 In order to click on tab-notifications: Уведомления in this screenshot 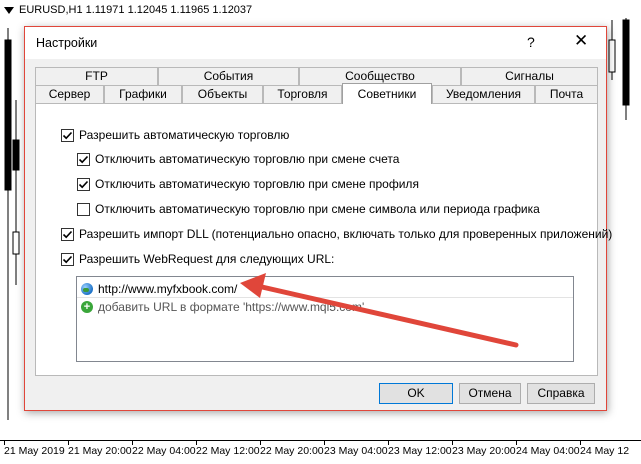, I will do `click(483, 94)`.